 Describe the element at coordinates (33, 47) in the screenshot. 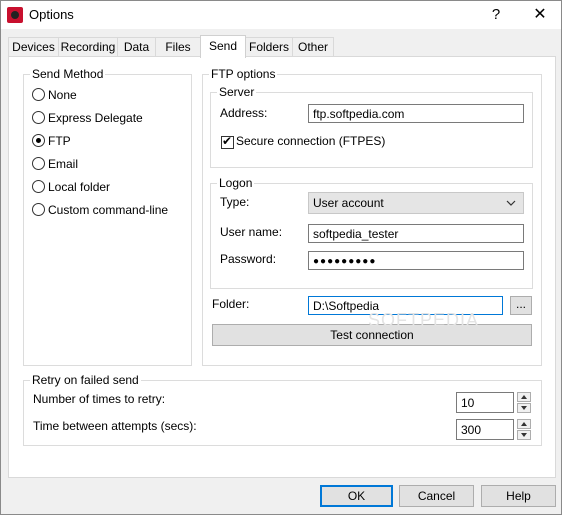

I see `tab-devices: Devices` at that location.